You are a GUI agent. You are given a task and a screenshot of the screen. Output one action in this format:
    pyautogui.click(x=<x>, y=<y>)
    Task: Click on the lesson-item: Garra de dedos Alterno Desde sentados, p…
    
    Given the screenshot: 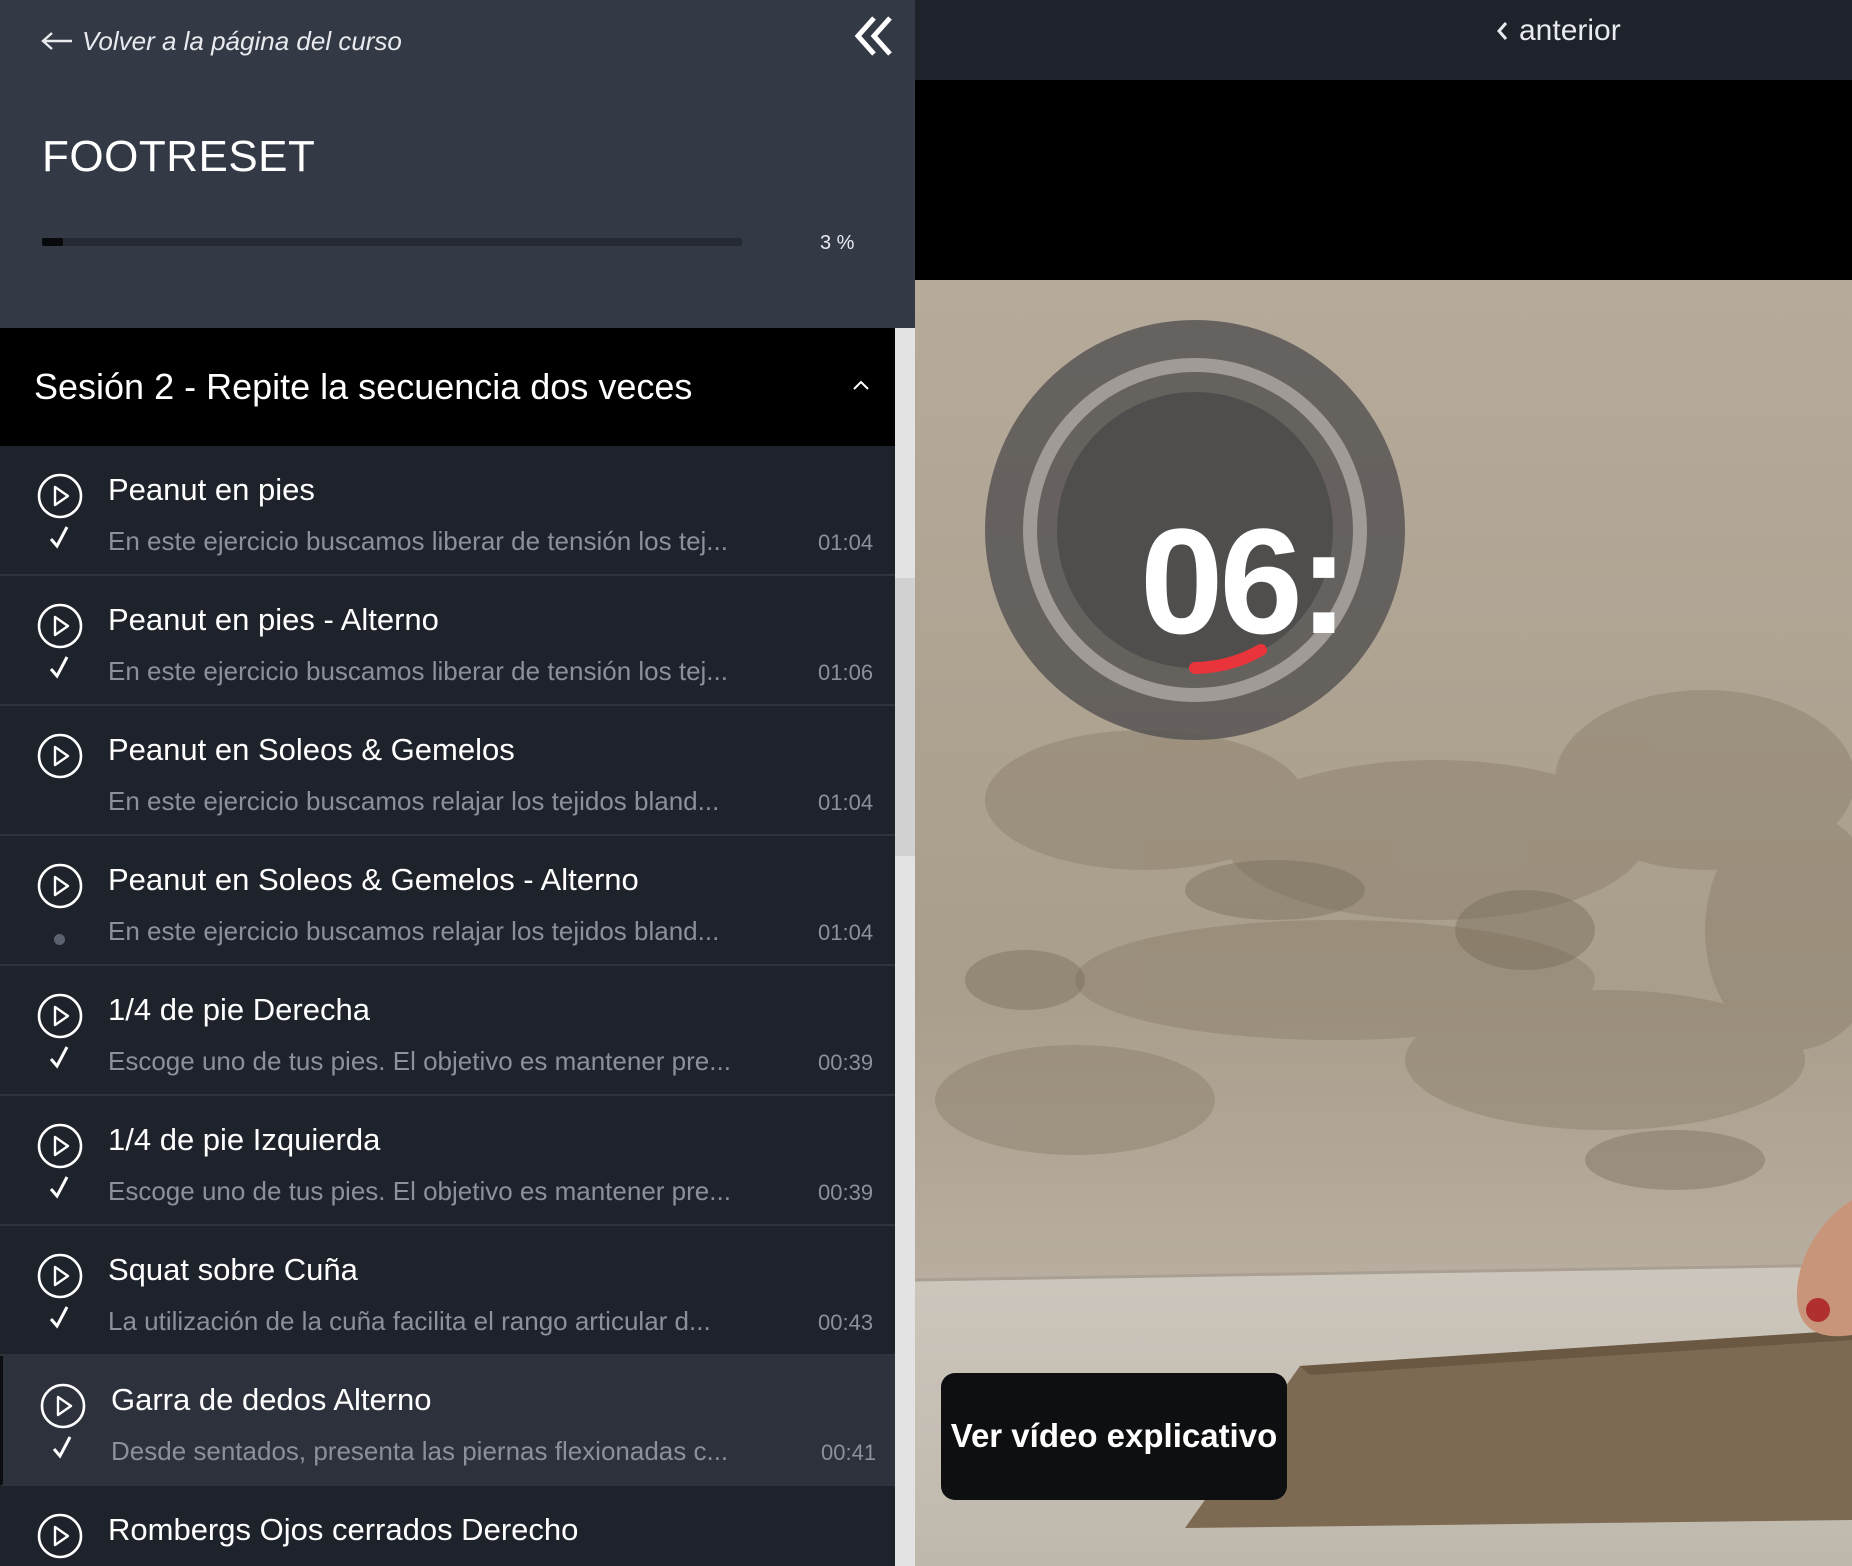 What is the action you would take?
    pyautogui.click(x=447, y=1421)
    